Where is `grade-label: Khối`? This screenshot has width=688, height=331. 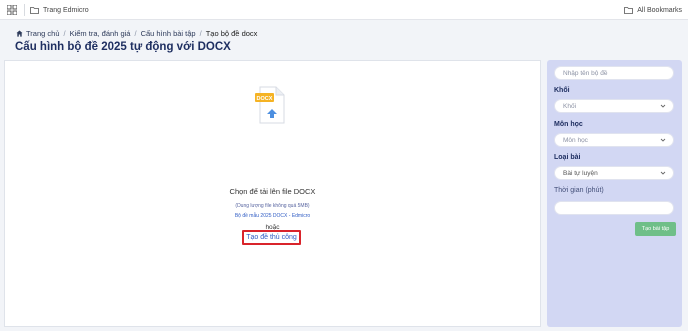
grade-label: Khối is located at coordinates (562, 90).